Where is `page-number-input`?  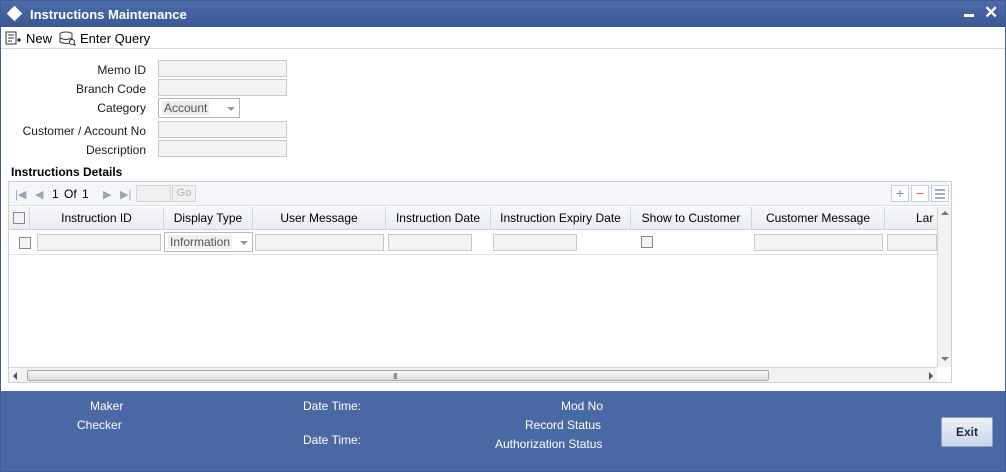
page-number-input is located at coordinates (153, 193).